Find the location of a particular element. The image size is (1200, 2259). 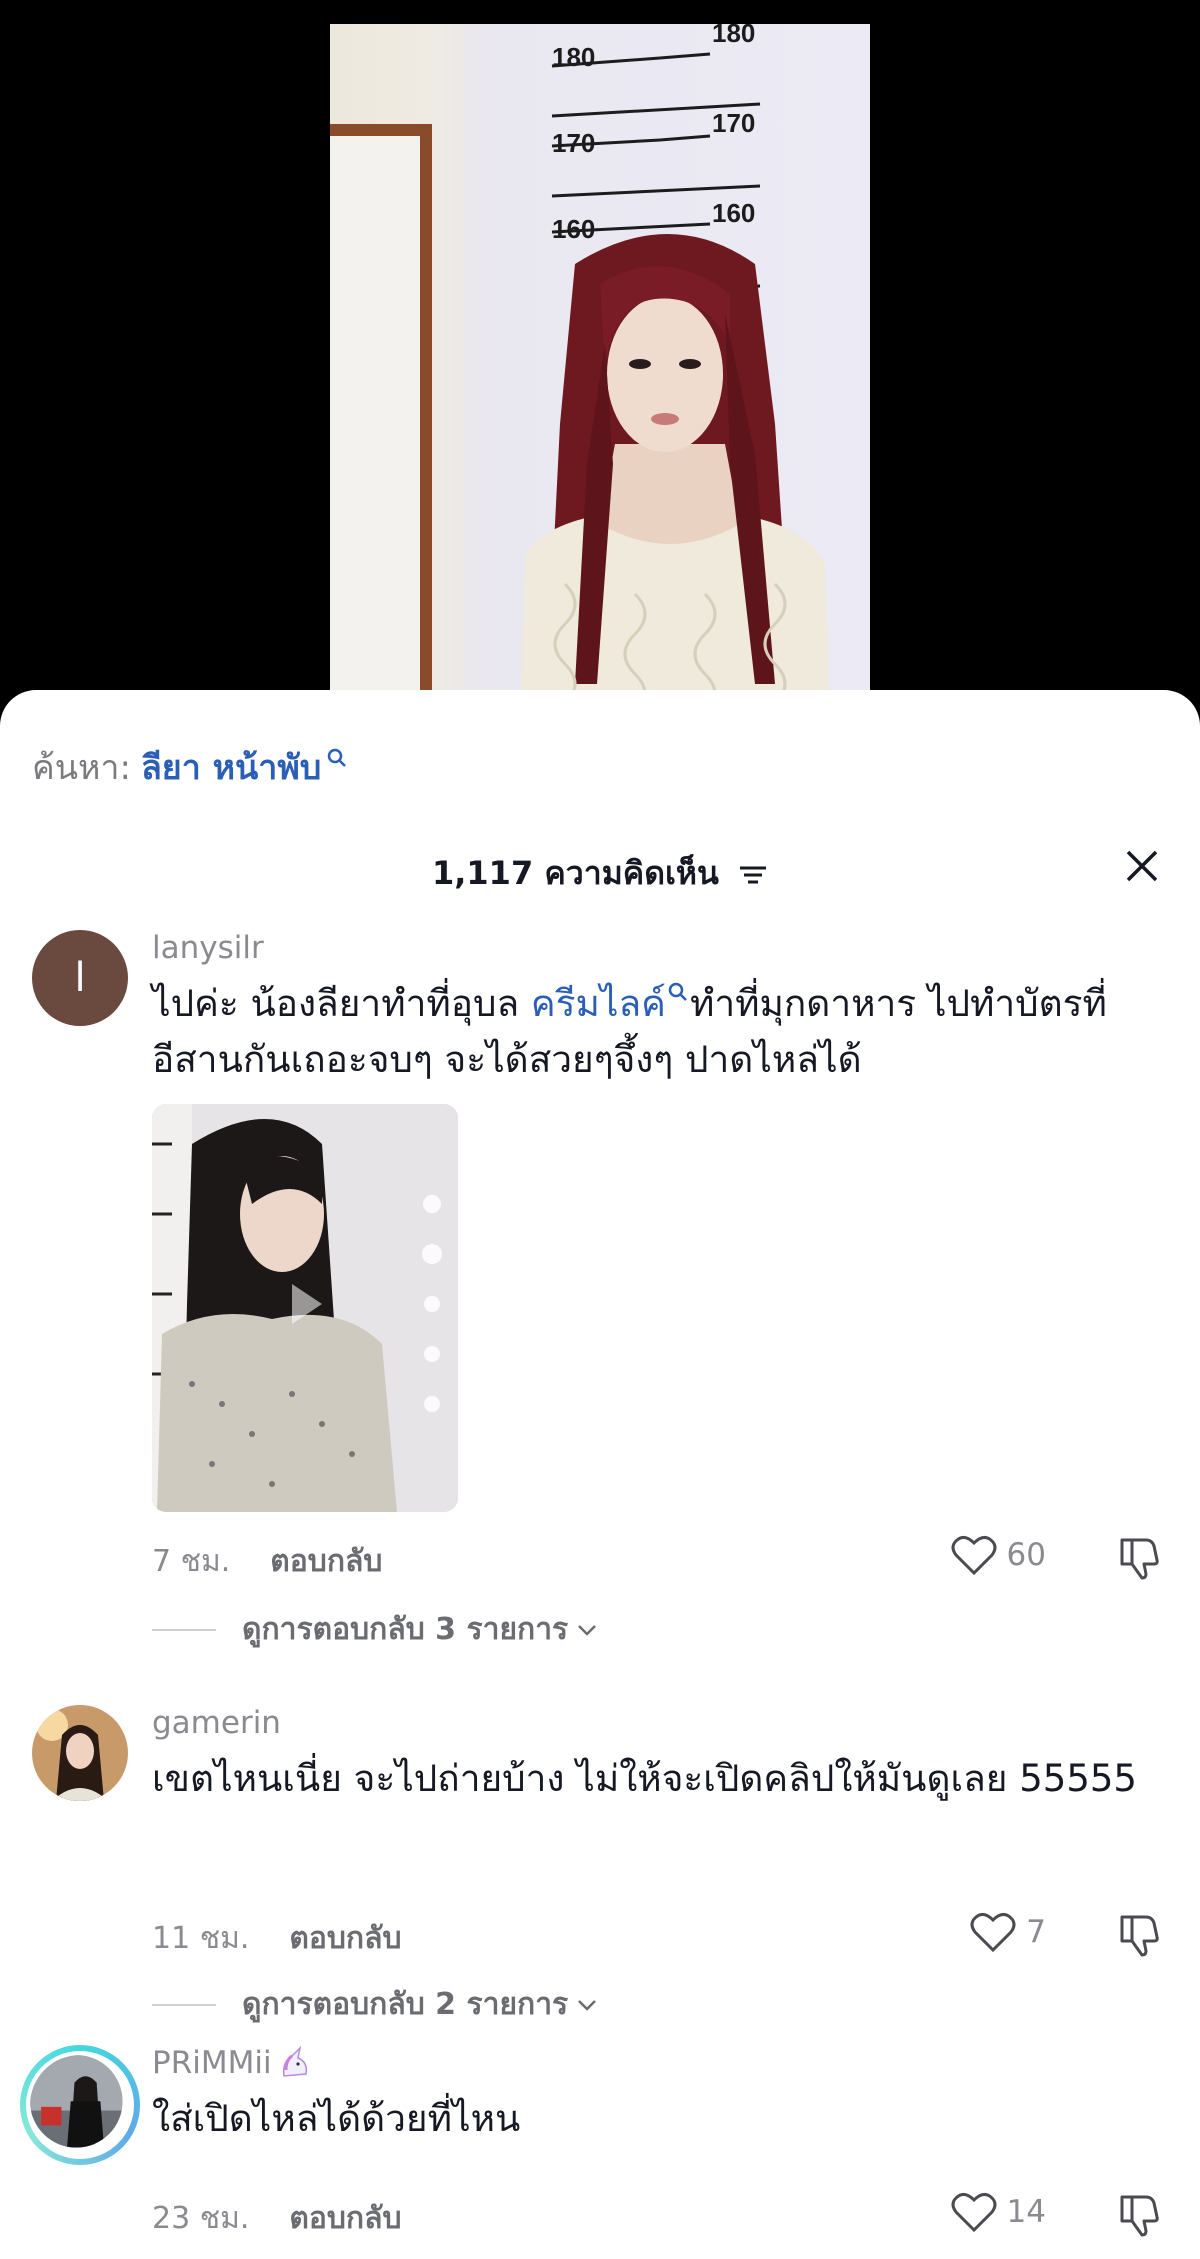

comments-header: 1,117 ความคิดเห็น is located at coordinates (600, 870).